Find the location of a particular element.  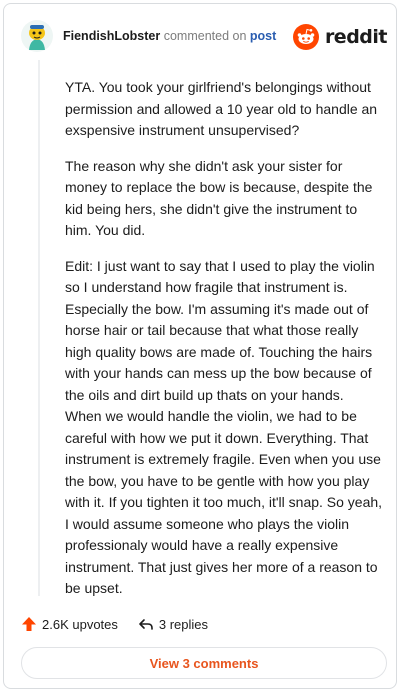

upvote-arrow-icon is located at coordinates (29, 624).